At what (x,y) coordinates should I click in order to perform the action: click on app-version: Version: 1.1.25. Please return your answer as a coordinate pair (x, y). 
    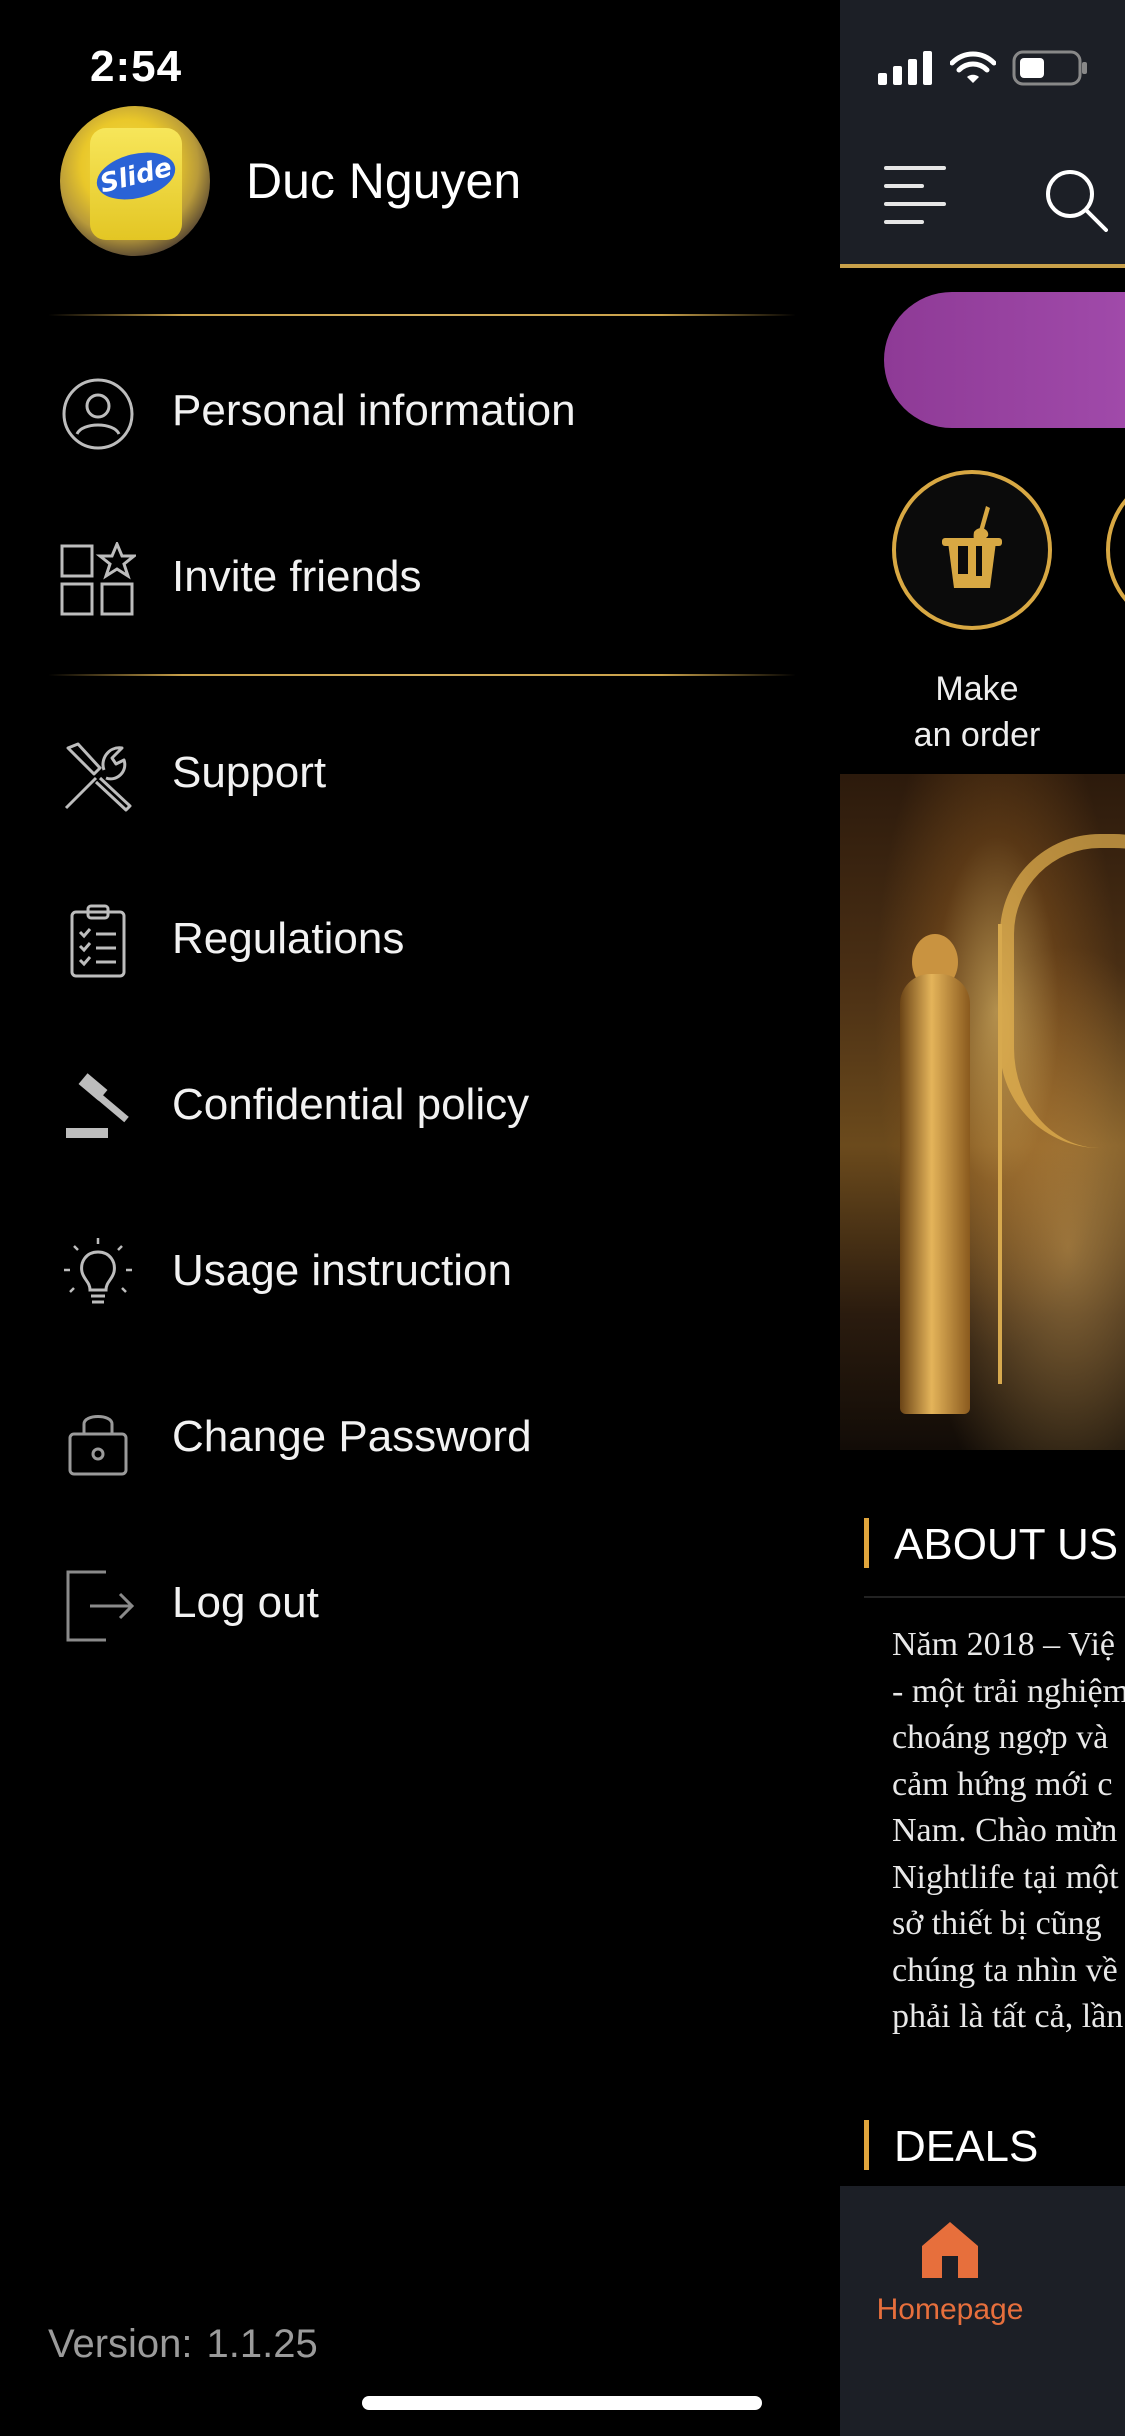
    Looking at the image, I should click on (183, 2344).